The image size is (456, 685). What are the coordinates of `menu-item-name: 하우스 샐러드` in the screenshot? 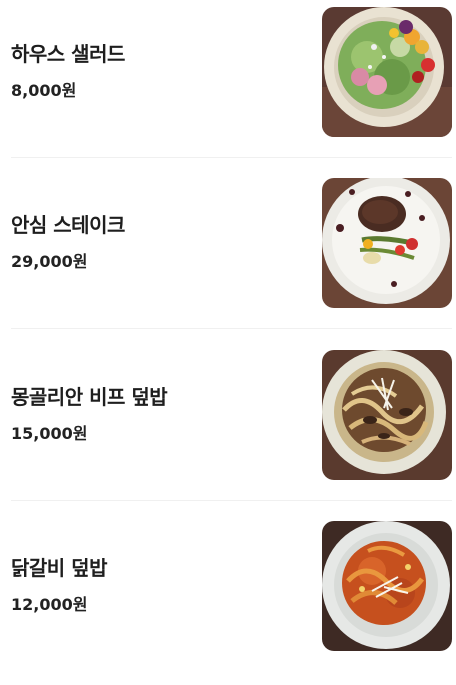 It's located at (68, 54).